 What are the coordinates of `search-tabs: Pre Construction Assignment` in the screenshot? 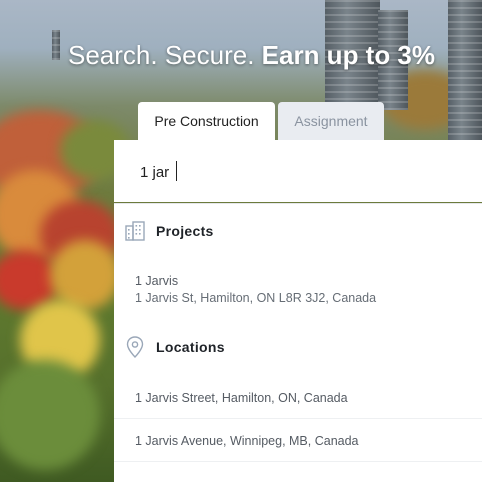 It's located at (261, 121).